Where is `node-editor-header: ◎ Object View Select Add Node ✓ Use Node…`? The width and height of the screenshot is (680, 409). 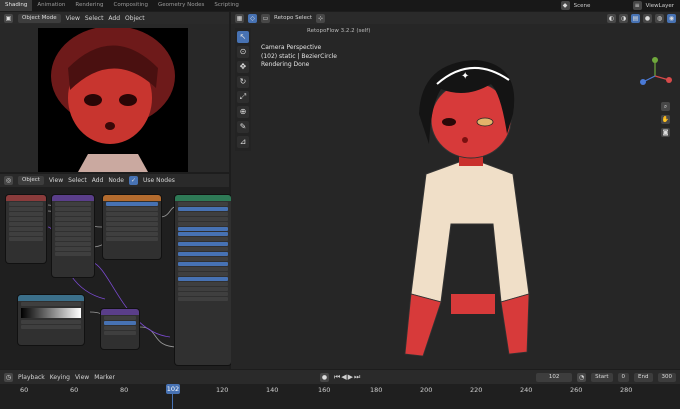 node-editor-header: ◎ Object View Select Add Node ✓ Use Node… is located at coordinates (114, 180).